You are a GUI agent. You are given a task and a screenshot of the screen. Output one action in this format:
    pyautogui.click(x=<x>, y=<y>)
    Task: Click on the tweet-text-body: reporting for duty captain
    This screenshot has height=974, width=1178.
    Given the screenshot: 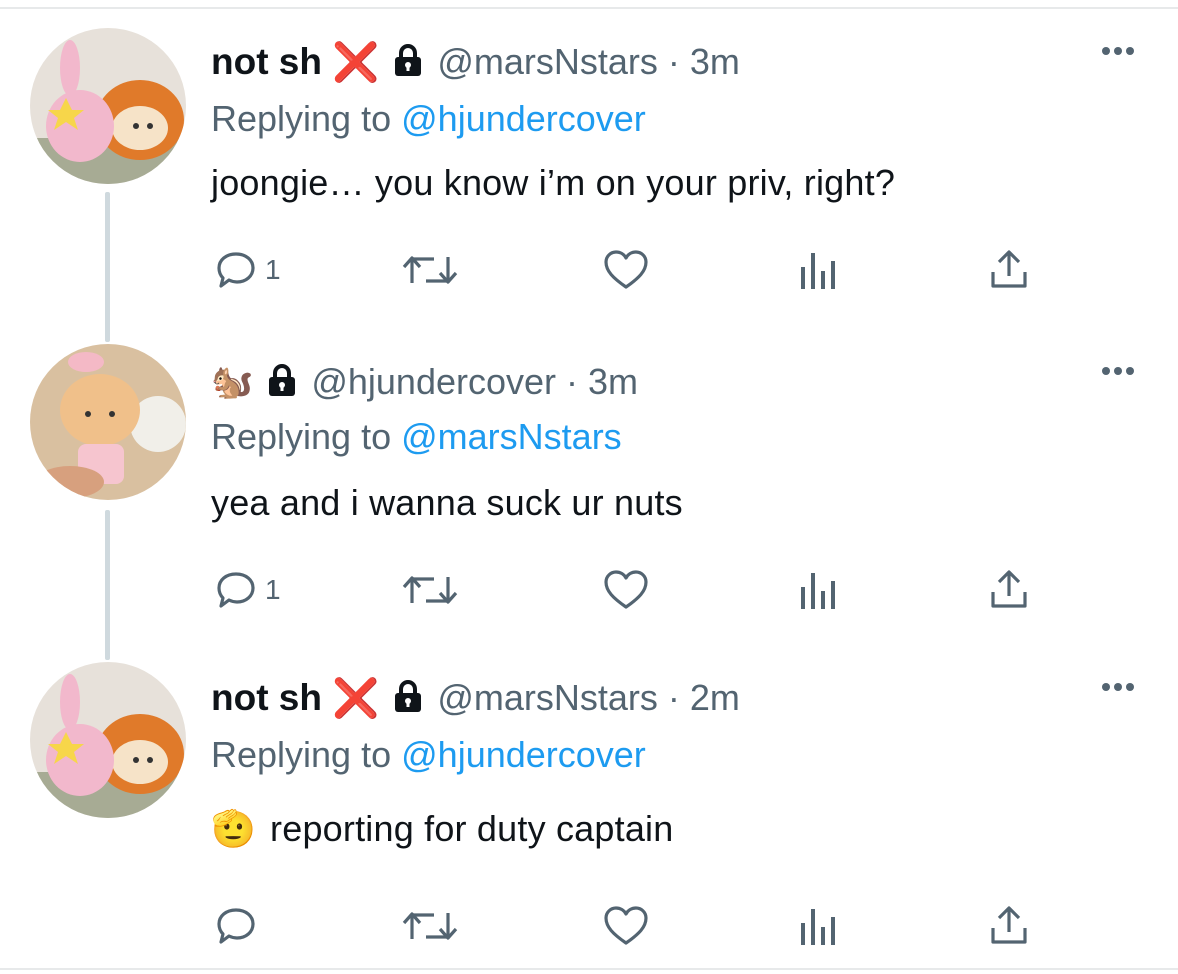 What is the action you would take?
    pyautogui.click(x=472, y=828)
    